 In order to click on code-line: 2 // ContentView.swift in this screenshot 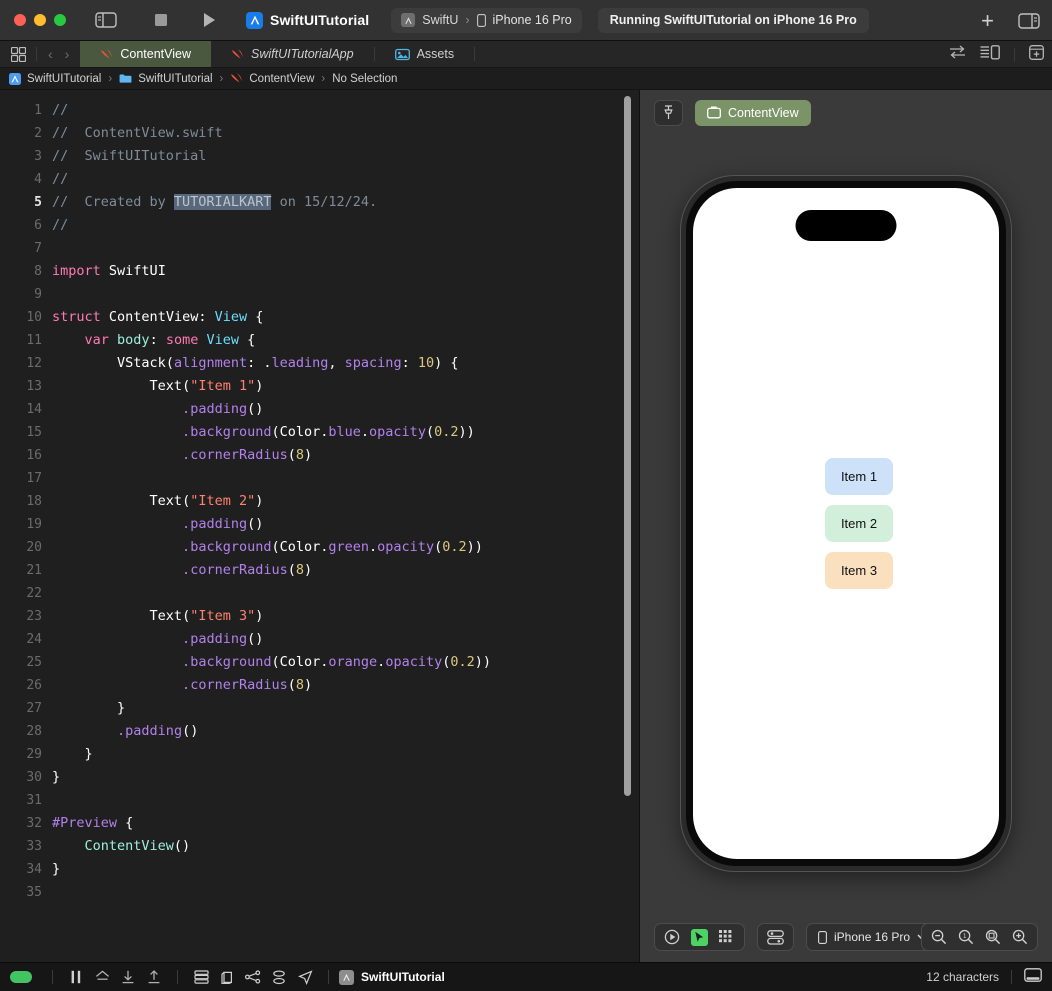, I will do `click(320, 133)`.